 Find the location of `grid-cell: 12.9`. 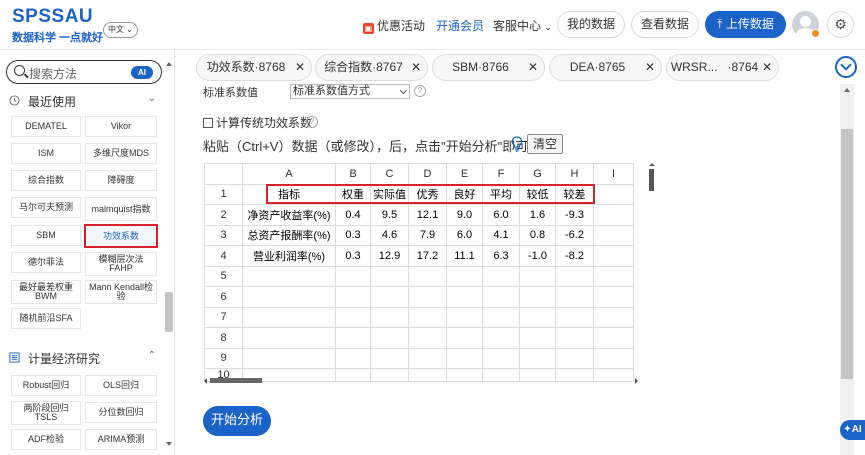

grid-cell: 12.9 is located at coordinates (389, 256).